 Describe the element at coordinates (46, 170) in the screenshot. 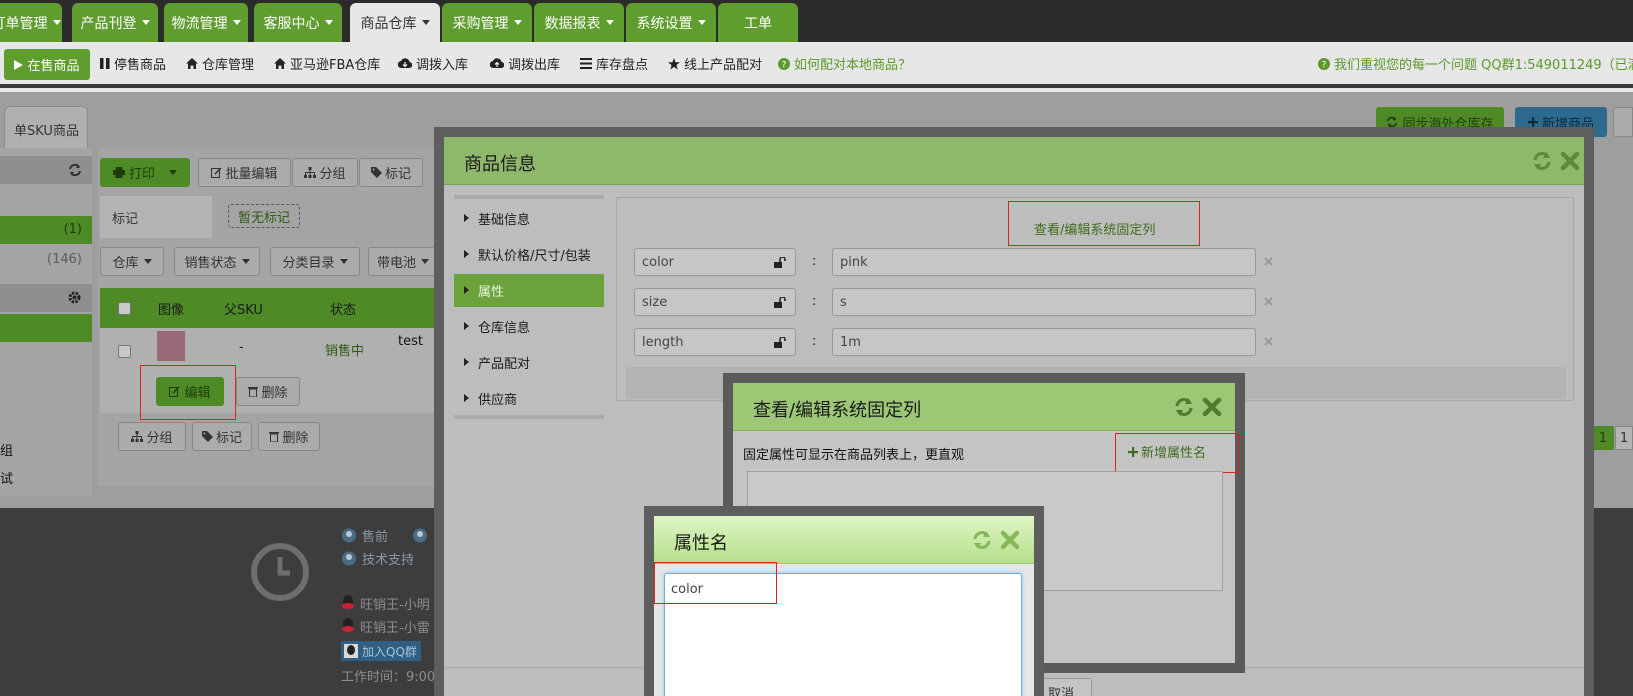

I see `sidebar-header` at that location.